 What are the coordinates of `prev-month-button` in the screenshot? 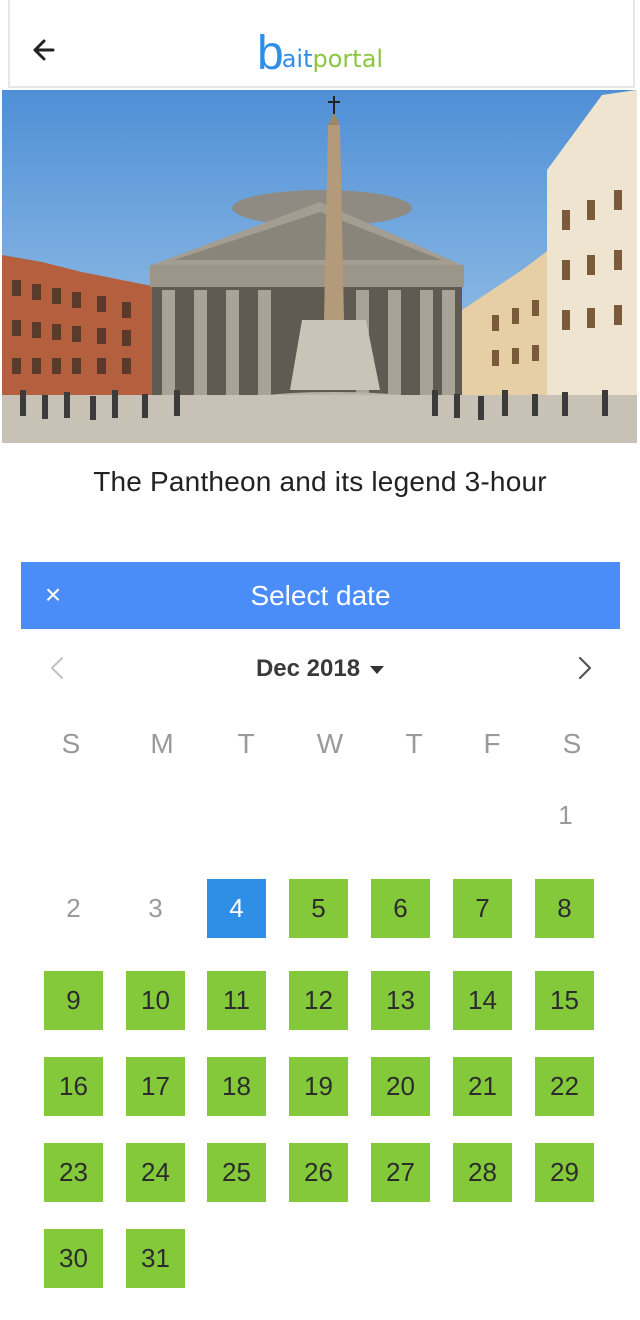 It's located at (58, 668).